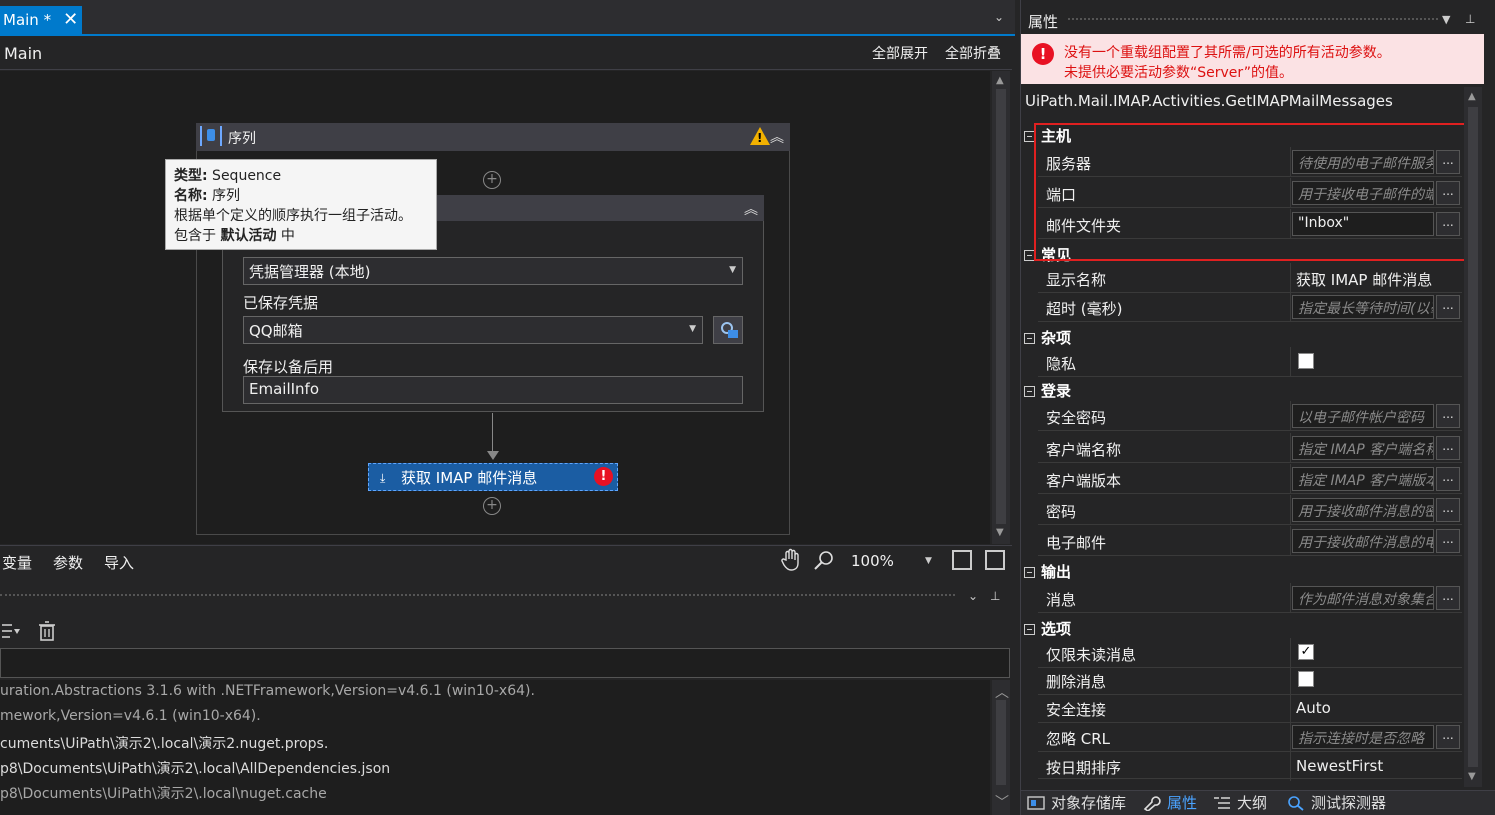 This screenshot has height=815, width=1495. I want to click on error-icon: !, so click(603, 476).